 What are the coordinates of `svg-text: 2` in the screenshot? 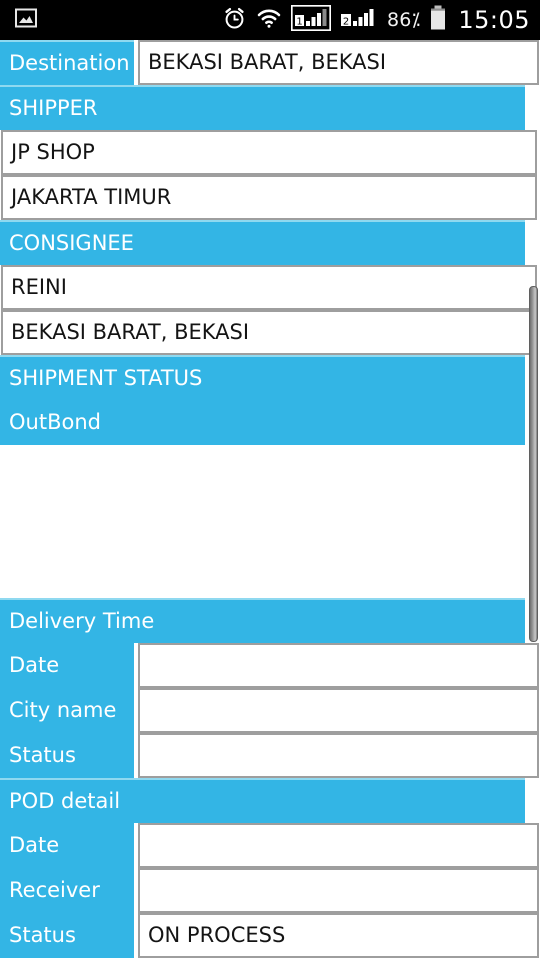 It's located at (346, 22).